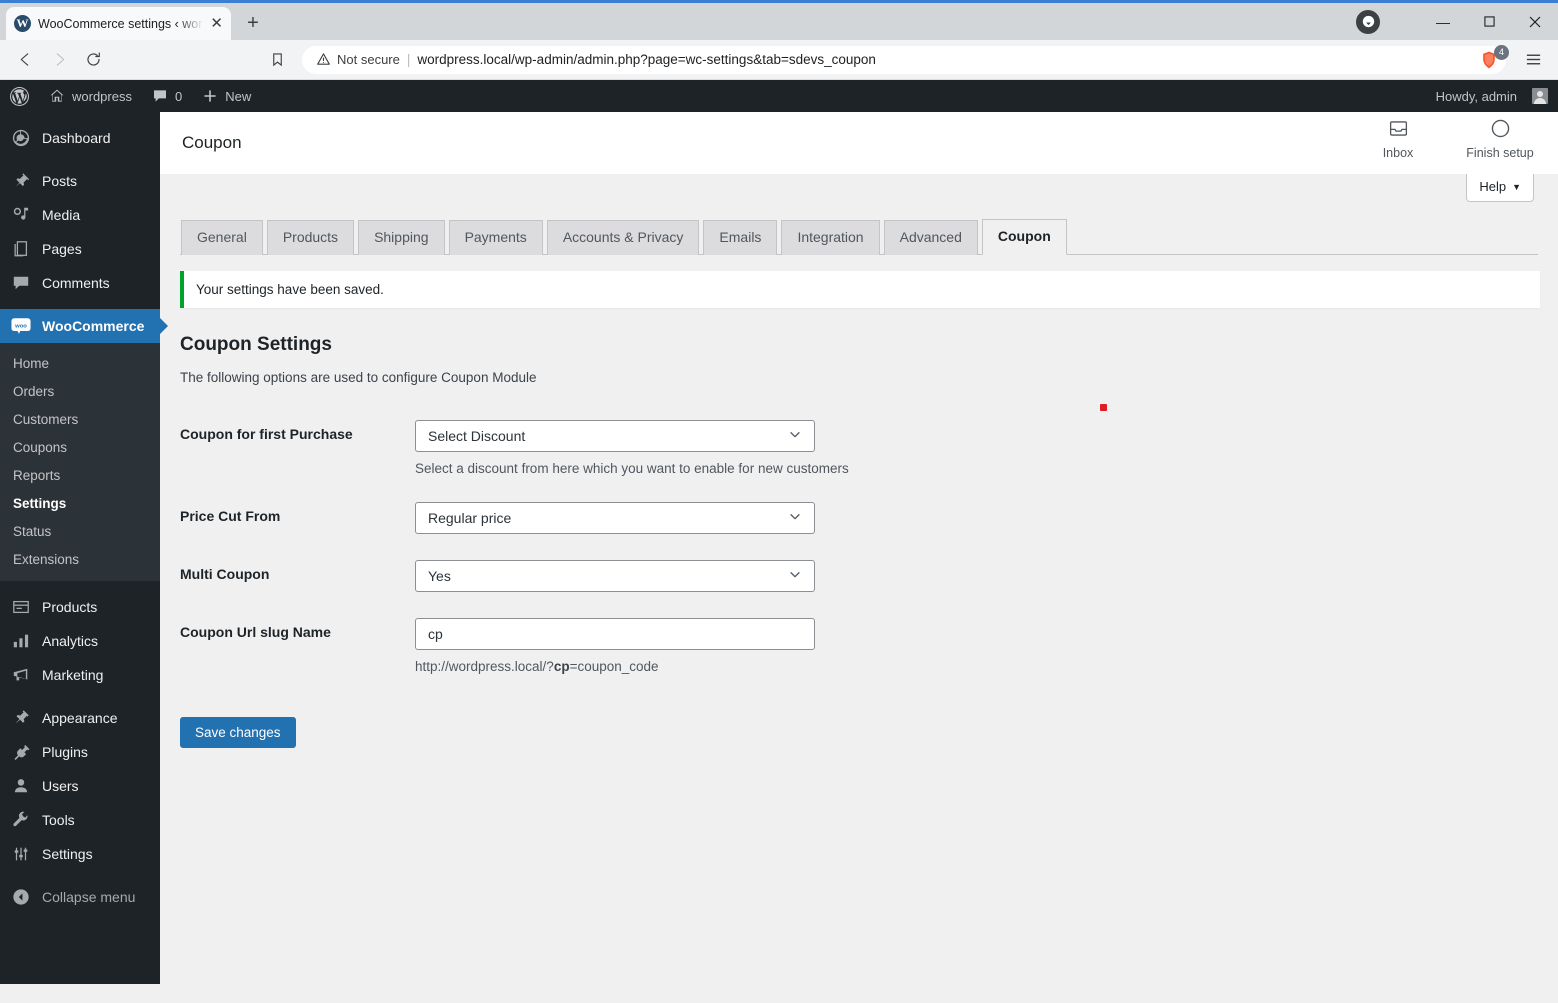 This screenshot has height=1003, width=1558. I want to click on field-control-cell: Regular price, so click(977, 518).